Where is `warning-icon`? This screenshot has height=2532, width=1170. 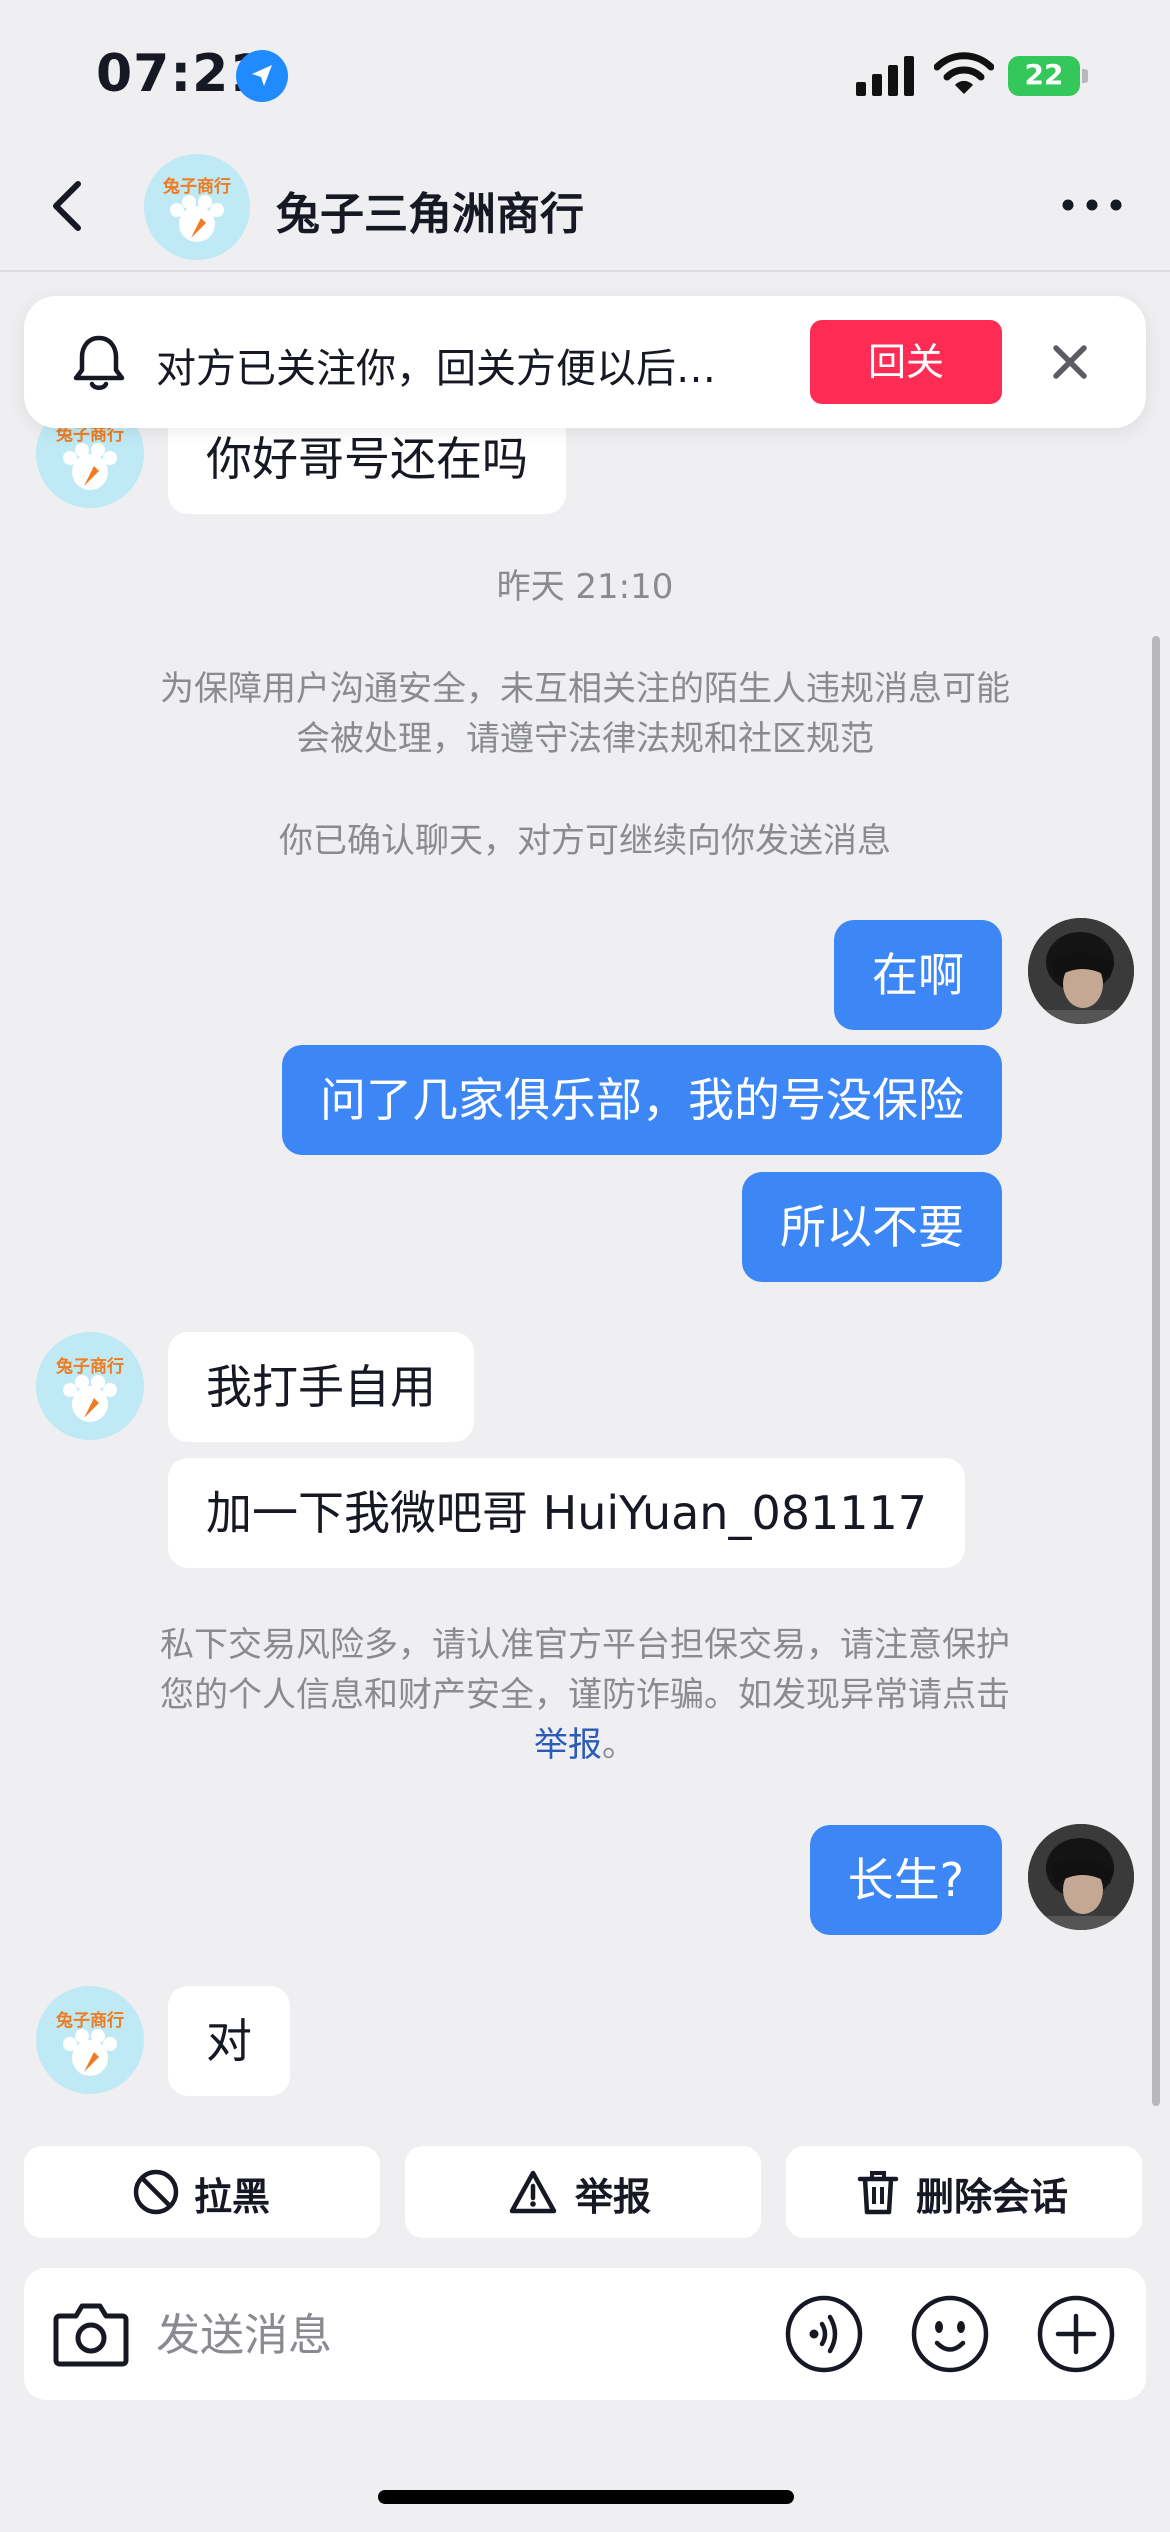
warning-icon is located at coordinates (533, 2192).